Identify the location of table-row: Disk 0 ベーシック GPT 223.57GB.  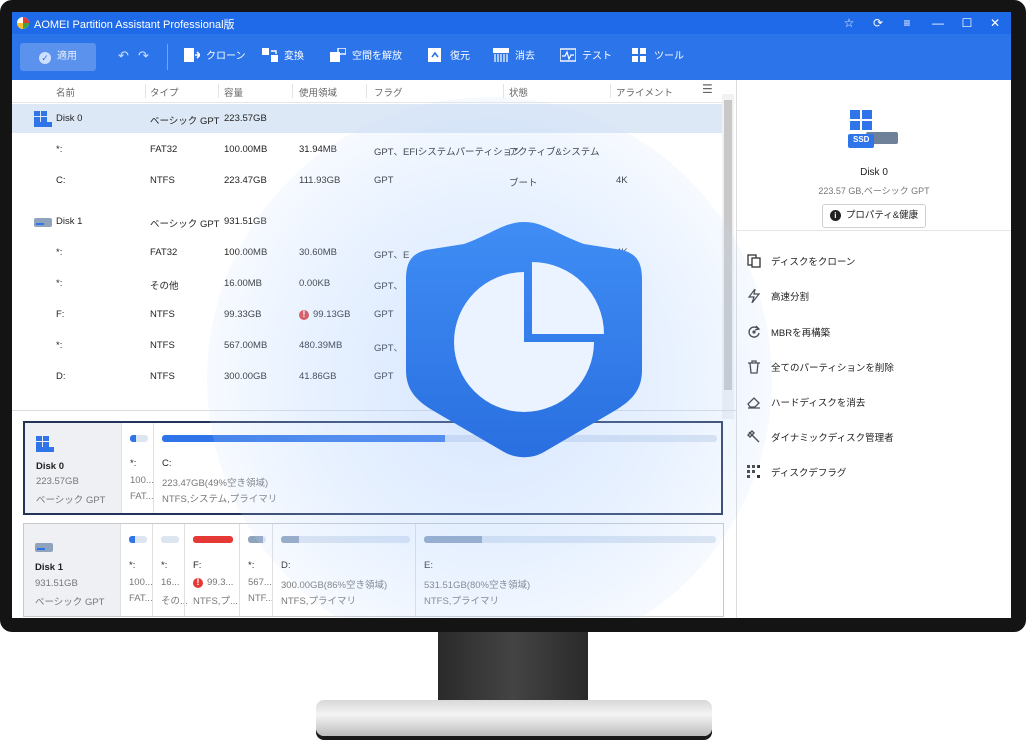
(367, 118).